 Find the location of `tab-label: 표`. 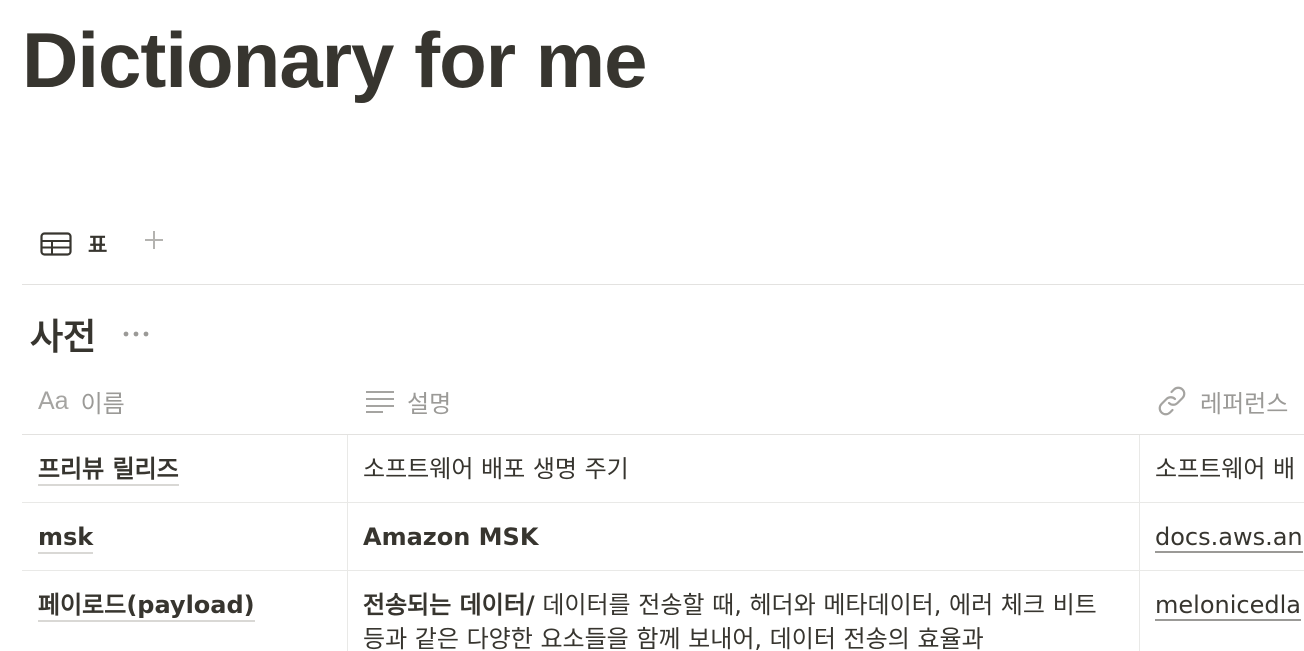

tab-label: 표 is located at coordinates (98, 245).